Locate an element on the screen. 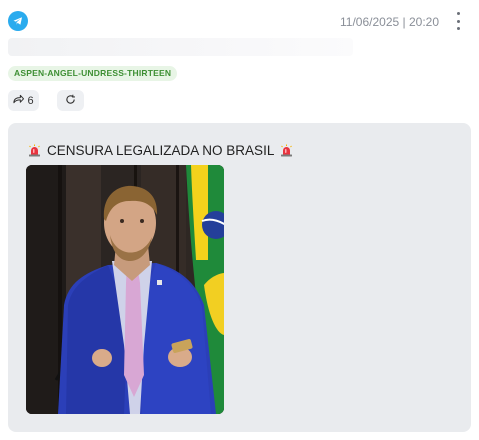 The width and height of the screenshot is (479, 440). message-text-line: CENSURA LEGALIZADA NO BRASIL is located at coordinates (160, 150).